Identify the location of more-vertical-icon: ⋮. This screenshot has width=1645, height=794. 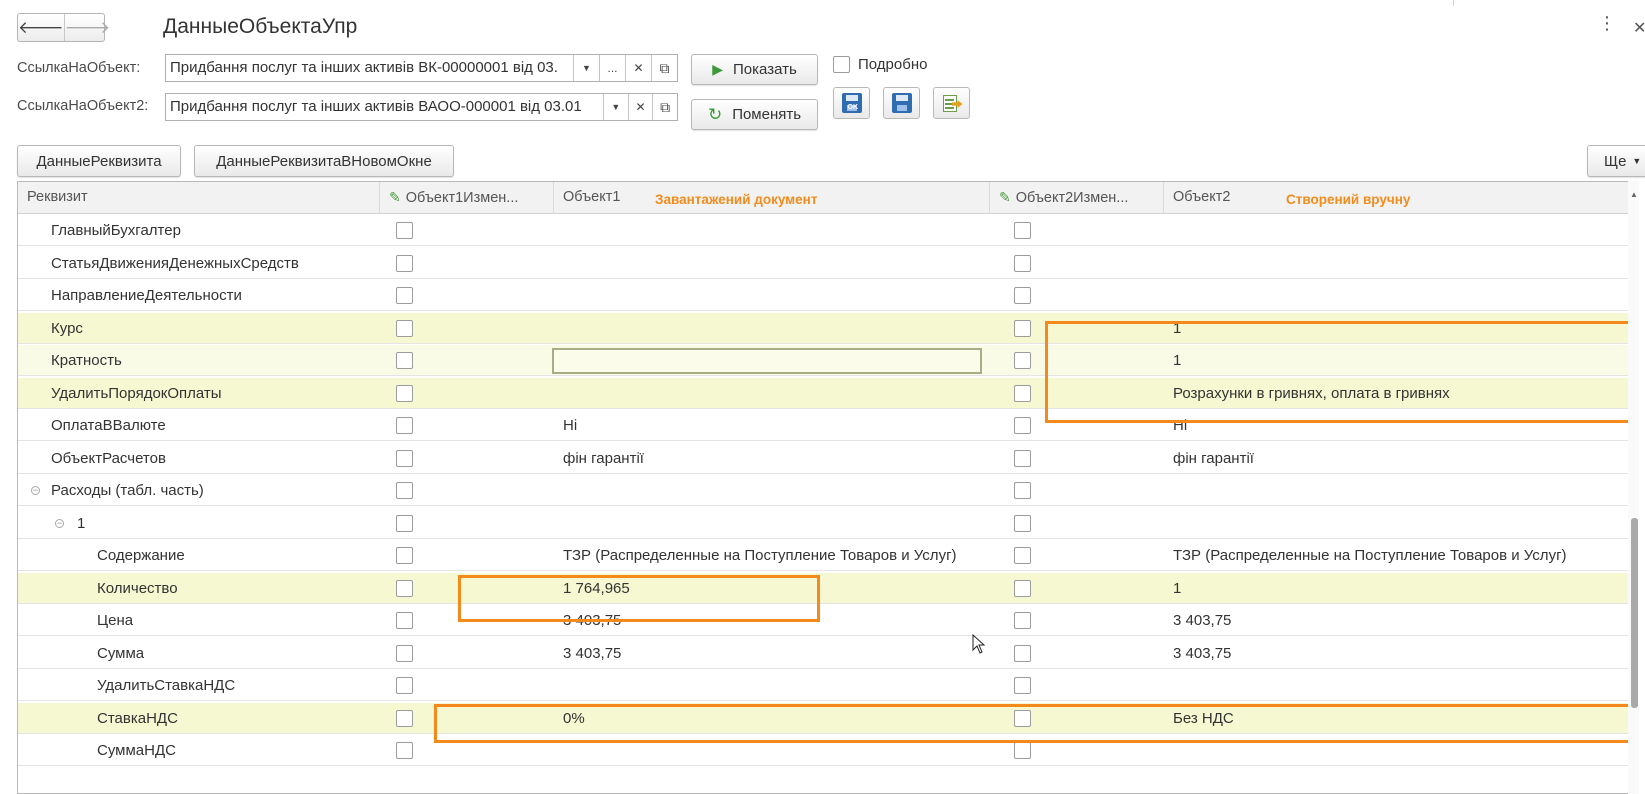
(1607, 23).